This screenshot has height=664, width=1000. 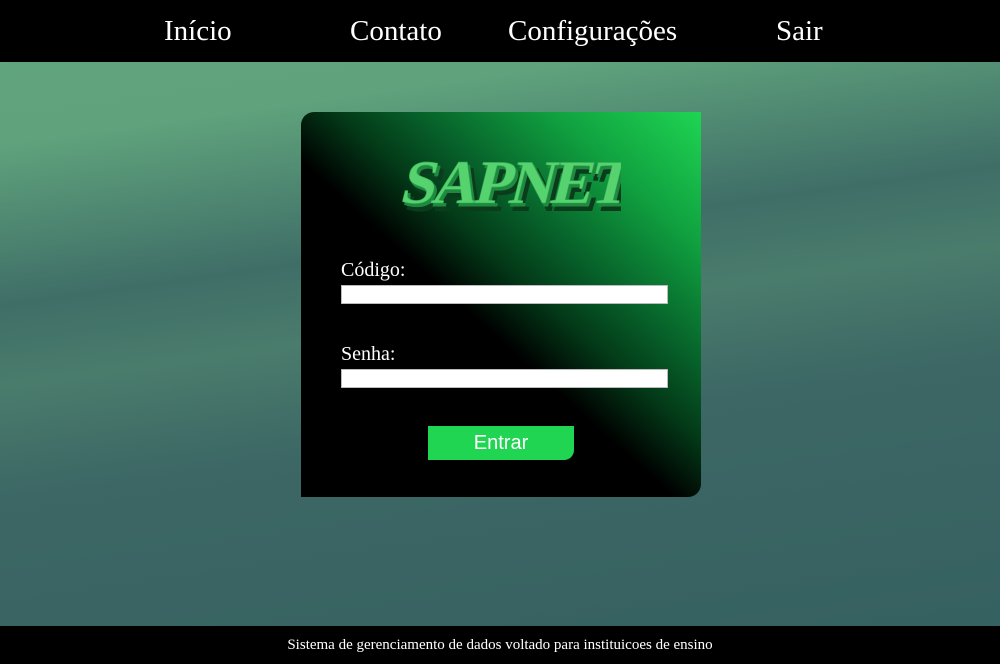 What do you see at coordinates (396, 31) in the screenshot?
I see `nav-link-contato: Contato` at bounding box center [396, 31].